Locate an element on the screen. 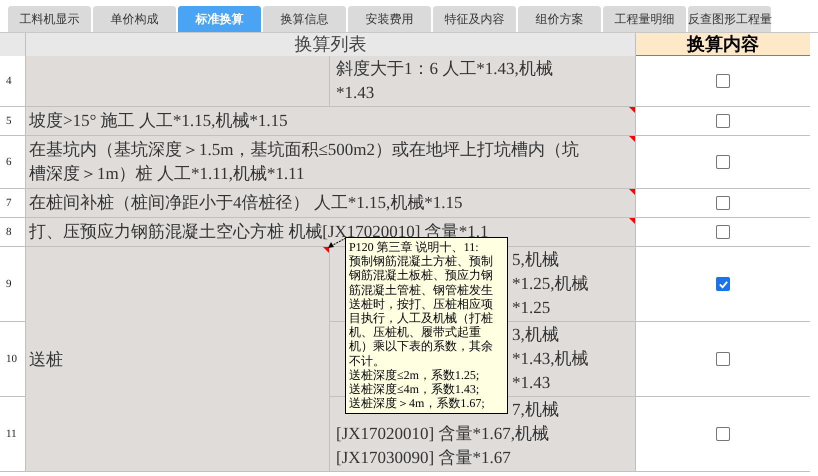 The height and width of the screenshot is (476, 818). cell-text: 3,机械 is located at coordinates (535, 335).